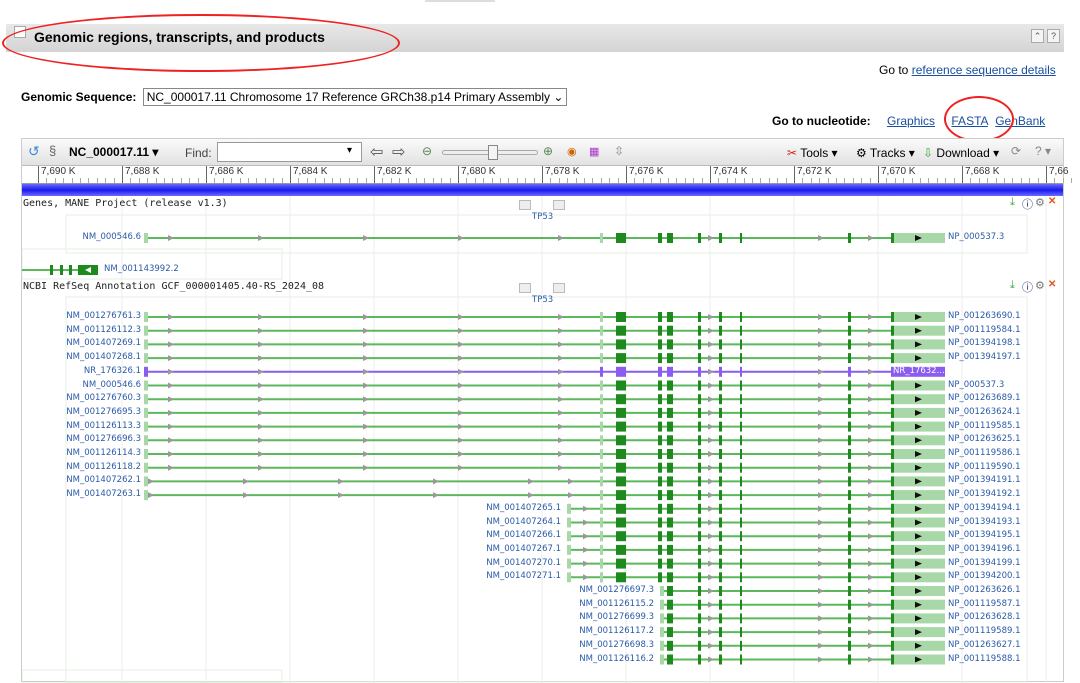 The width and height of the screenshot is (1080, 683). I want to click on transcript-label: NM_001126118.2, so click(103, 467).